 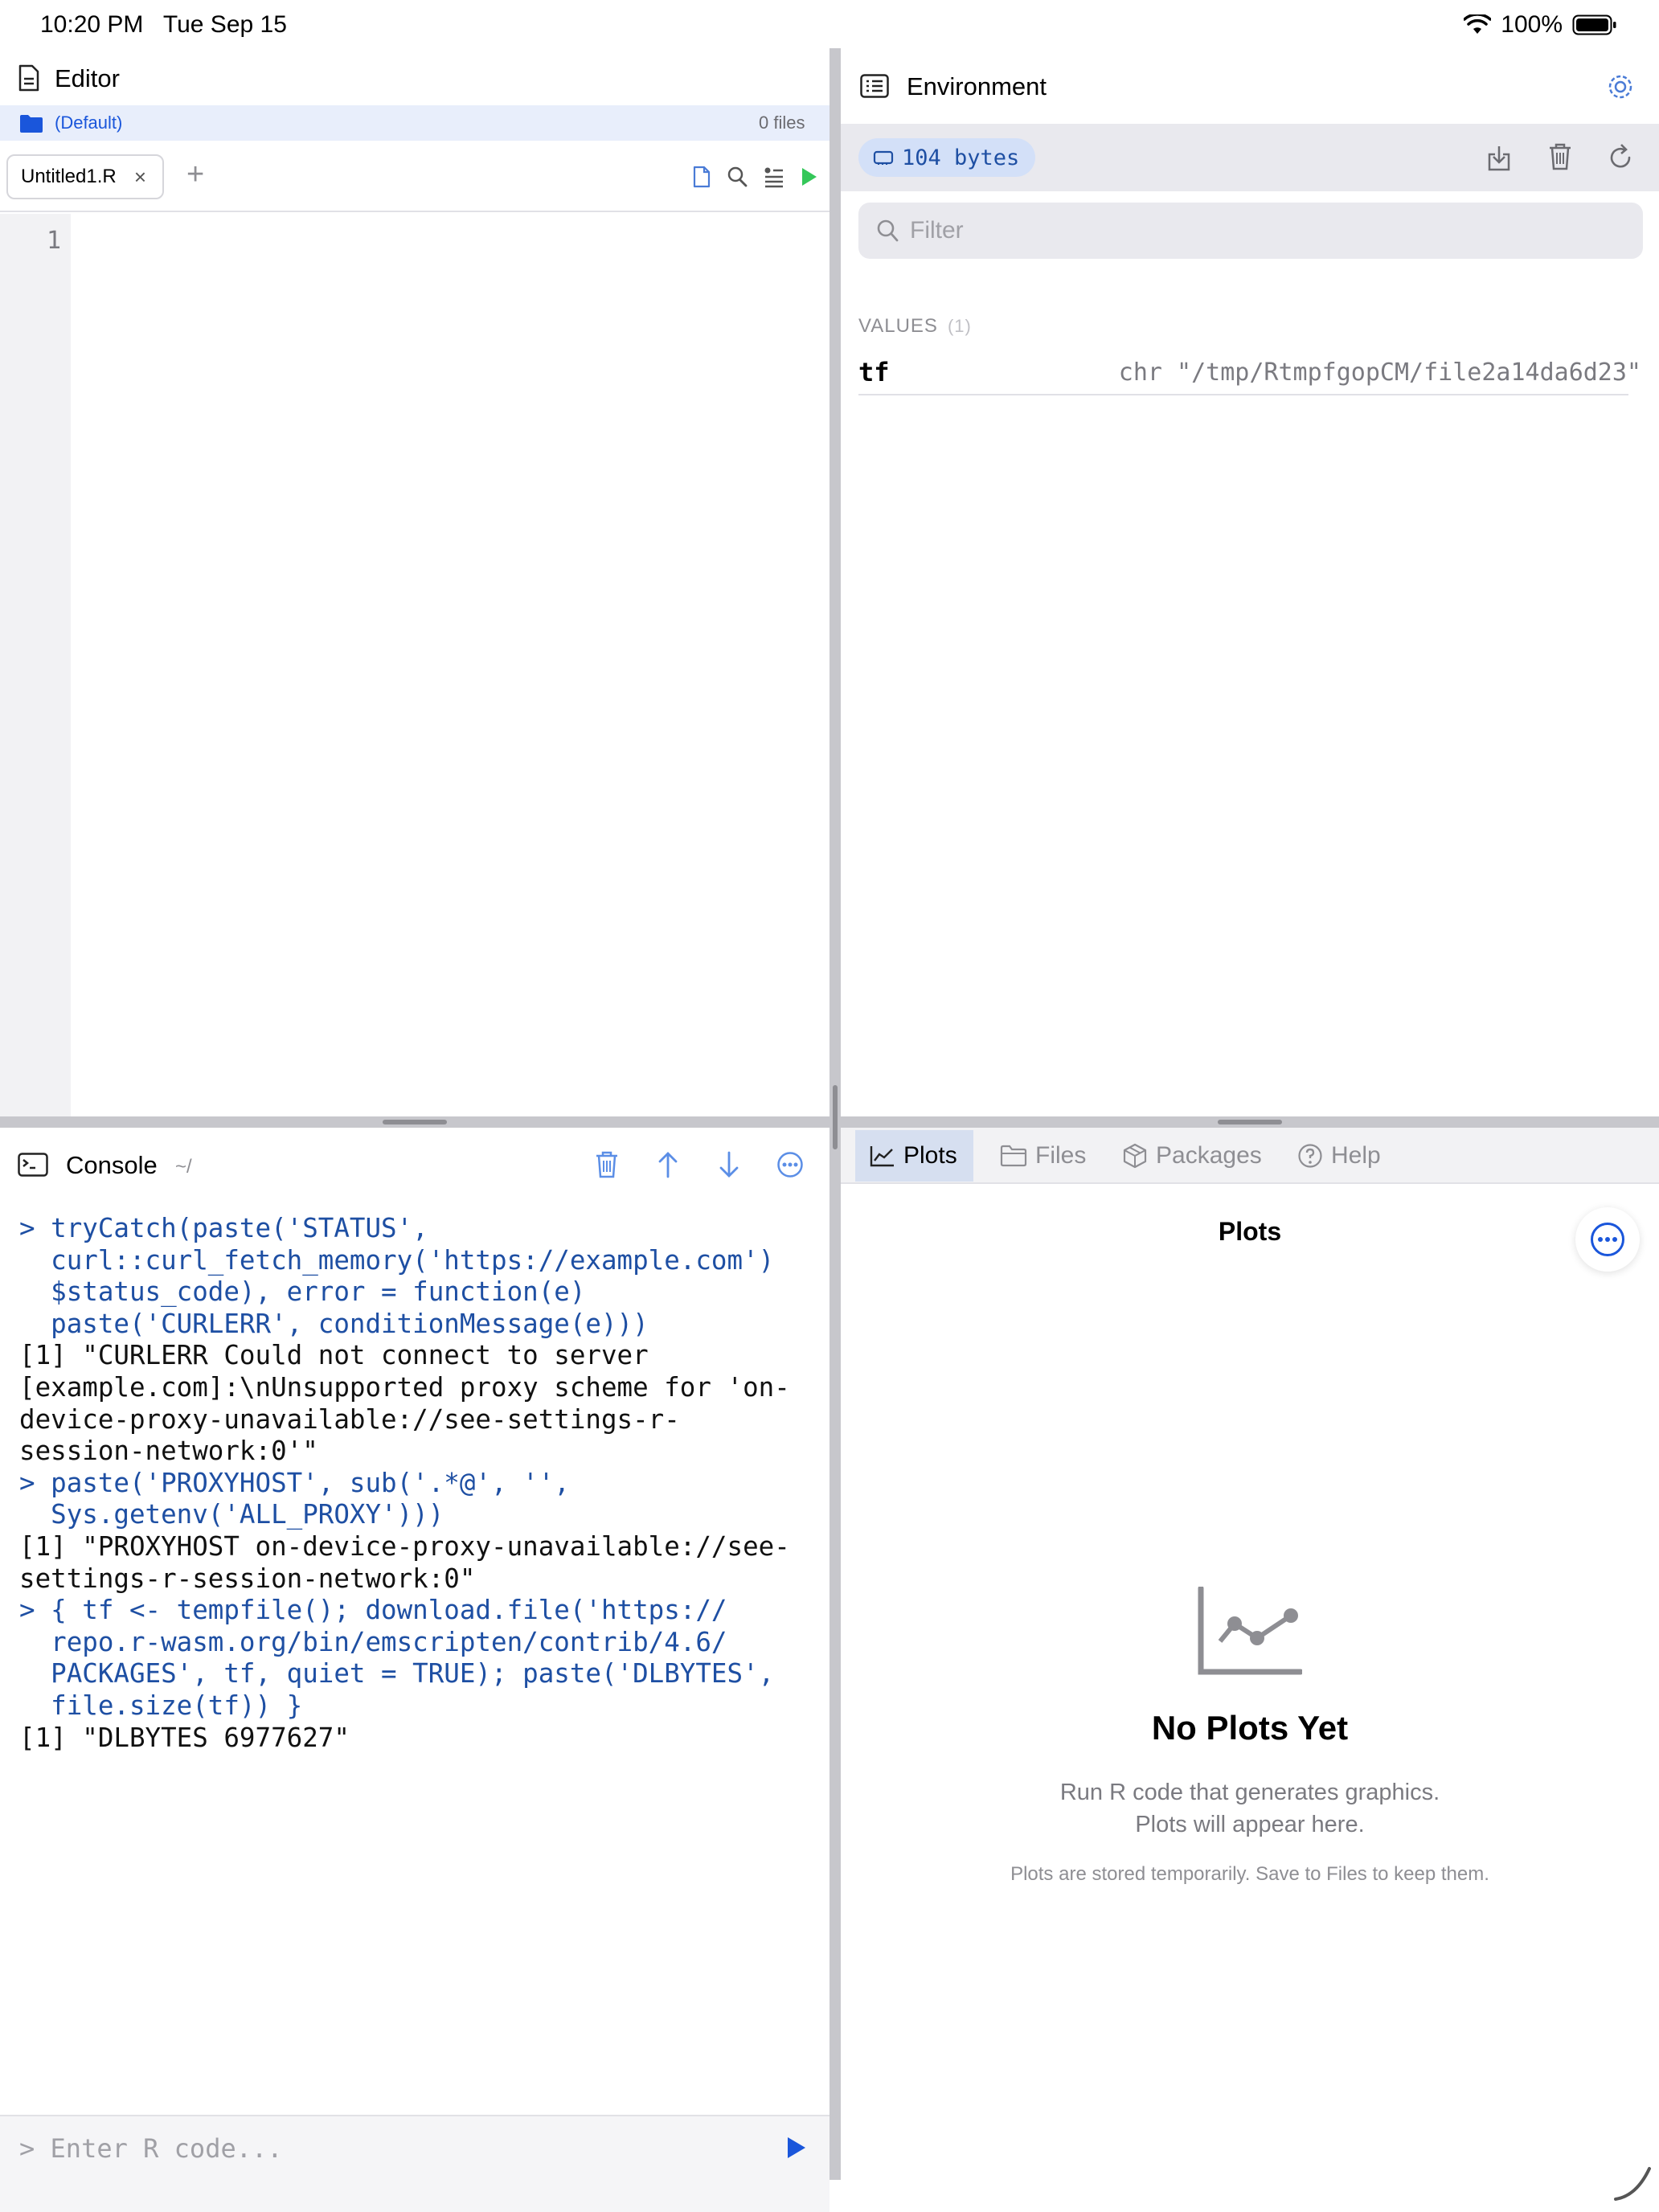 What do you see at coordinates (29, 78) in the screenshot?
I see `document-icon` at bounding box center [29, 78].